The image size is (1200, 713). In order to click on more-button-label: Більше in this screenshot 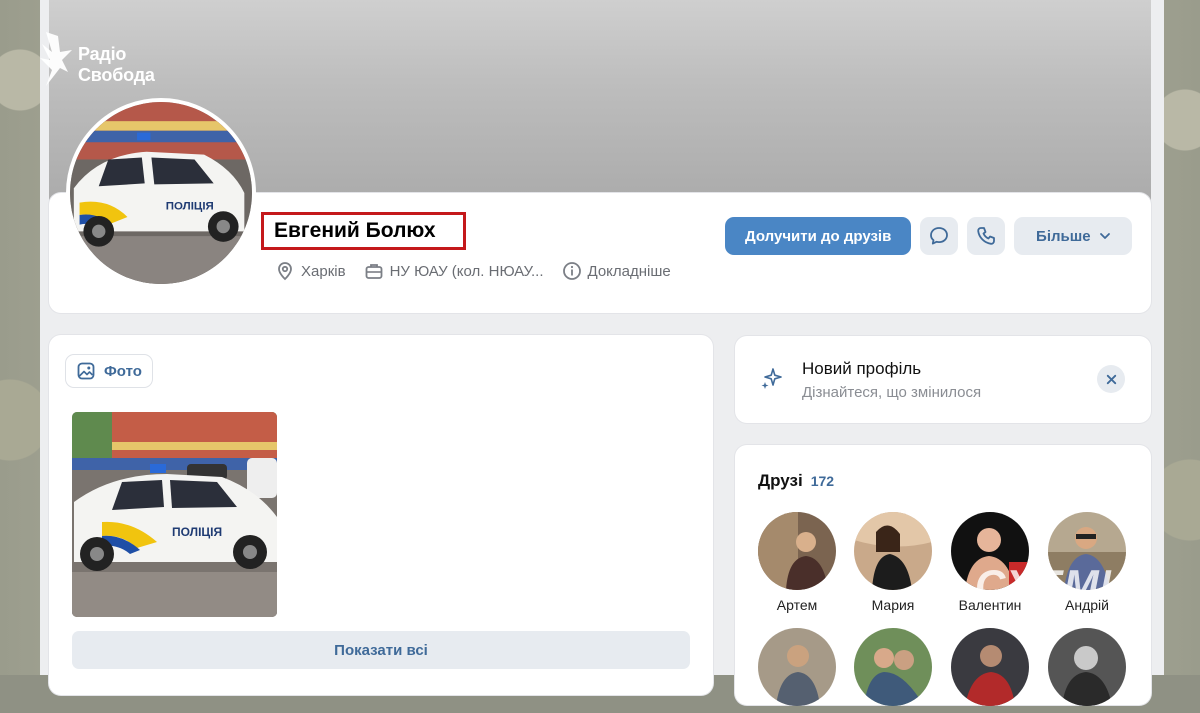, I will do `click(1063, 236)`.